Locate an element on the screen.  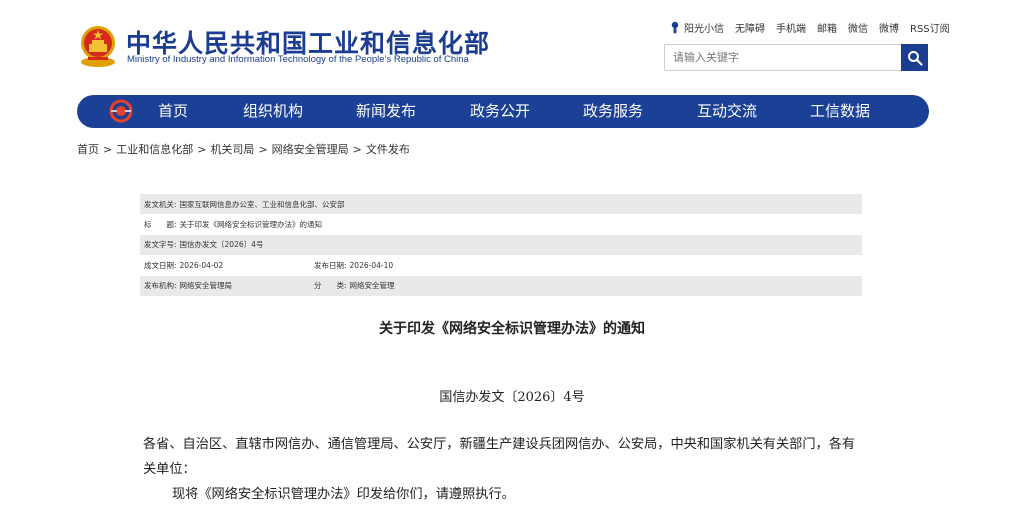
breadcrumb-departments: 机关司局 is located at coordinates (232, 149).